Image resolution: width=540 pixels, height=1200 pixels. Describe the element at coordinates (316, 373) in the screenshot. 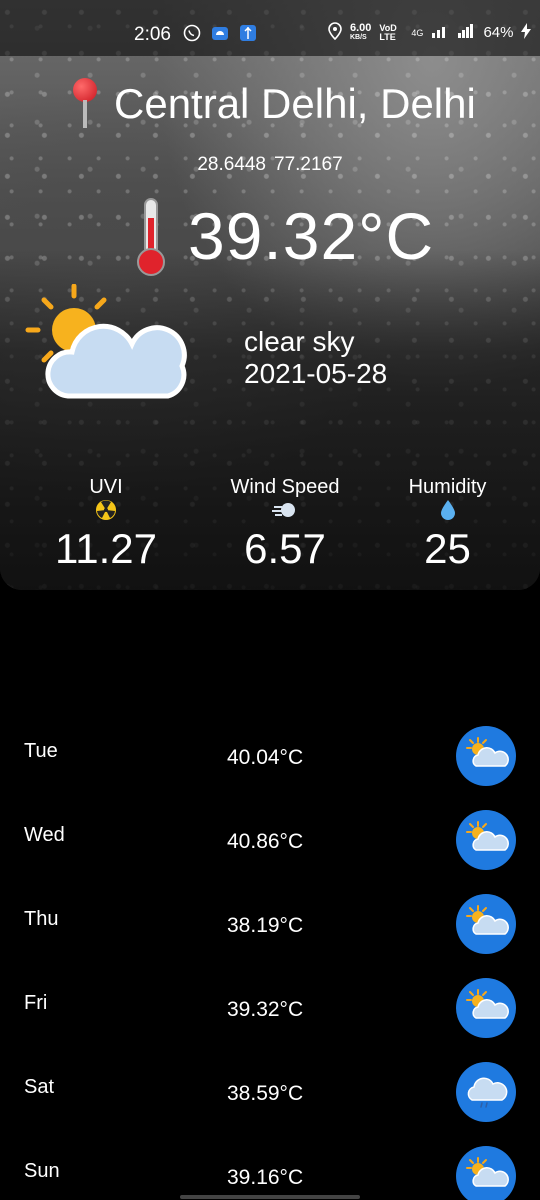

I see `date-text: 2021-05-28` at that location.